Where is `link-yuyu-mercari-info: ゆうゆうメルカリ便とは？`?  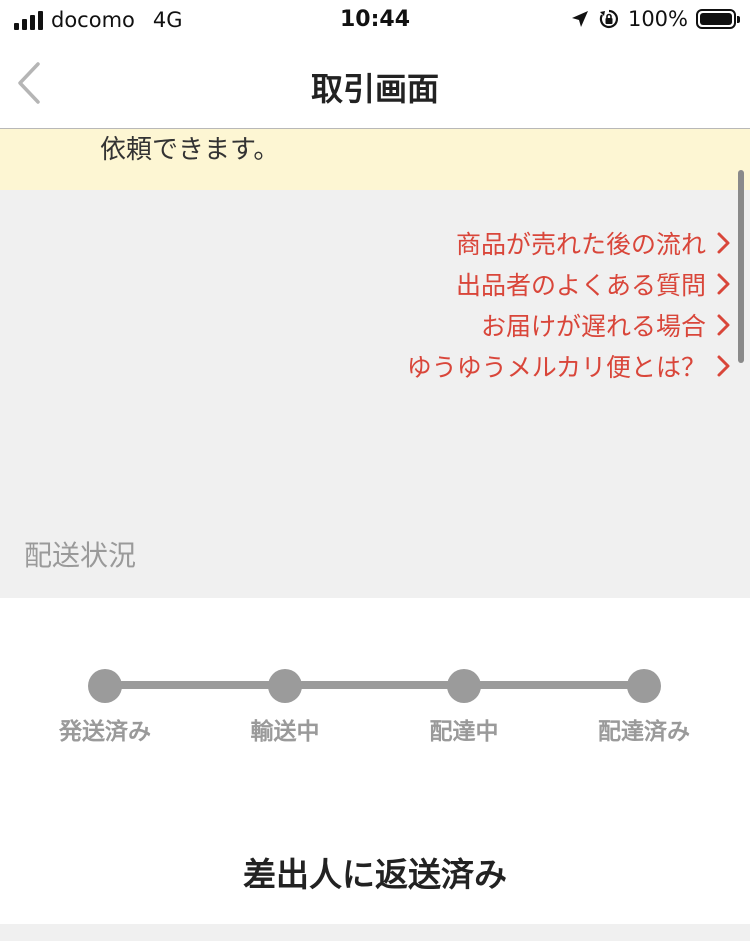 link-yuyu-mercari-info: ゆうゆうメルカリ便とは？ is located at coordinates (570, 365).